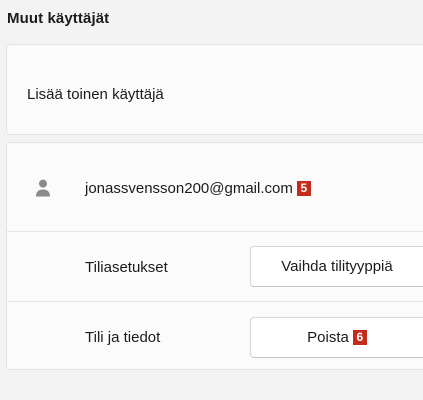 The image size is (423, 400). I want to click on account-settings-label: Tiliasetukset, so click(126, 267).